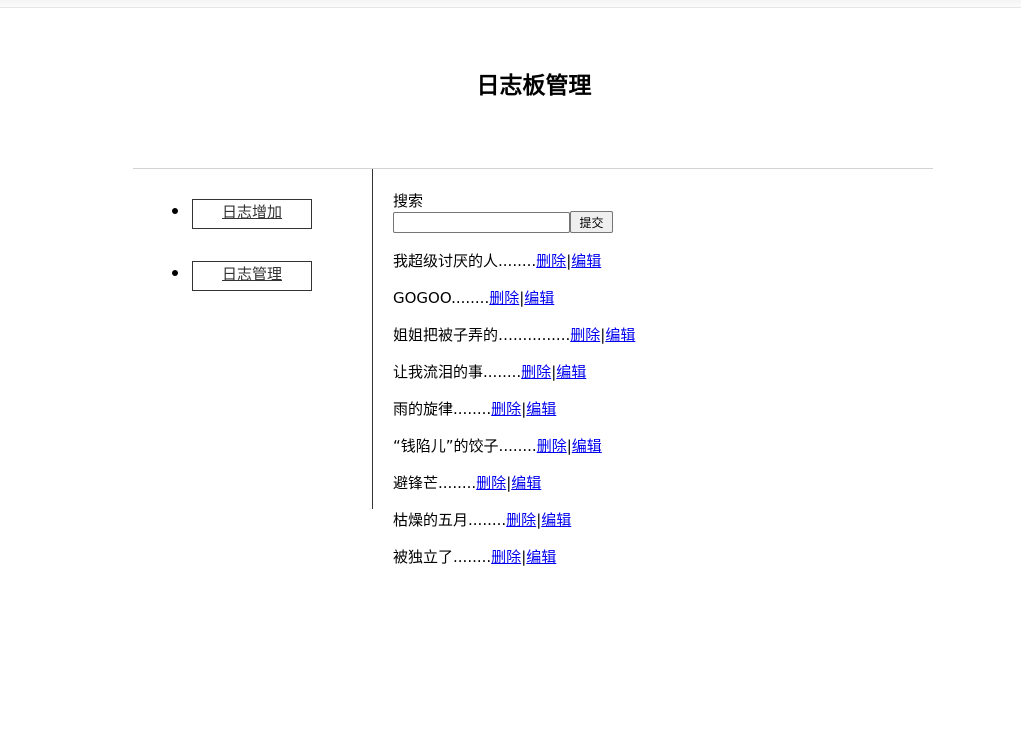  What do you see at coordinates (416, 483) in the screenshot?
I see `log-title: 避锋芒` at bounding box center [416, 483].